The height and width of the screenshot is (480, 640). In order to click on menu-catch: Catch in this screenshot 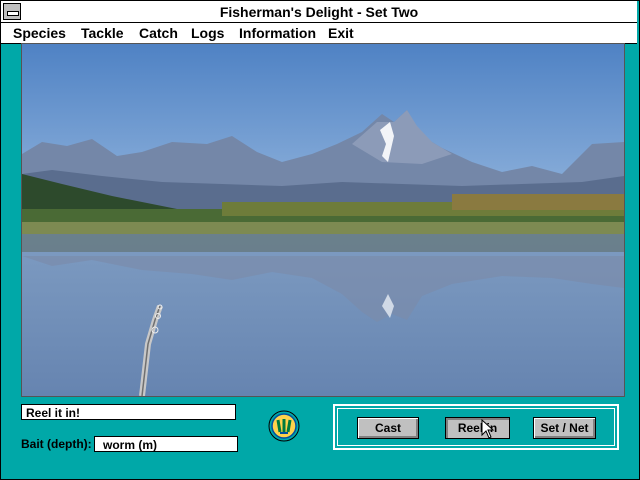, I will do `click(158, 33)`.